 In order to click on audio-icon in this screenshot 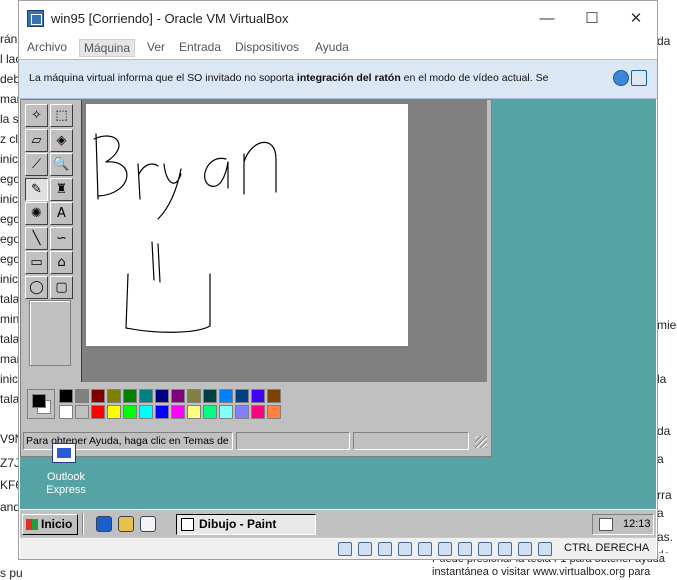, I will do `click(385, 549)`.